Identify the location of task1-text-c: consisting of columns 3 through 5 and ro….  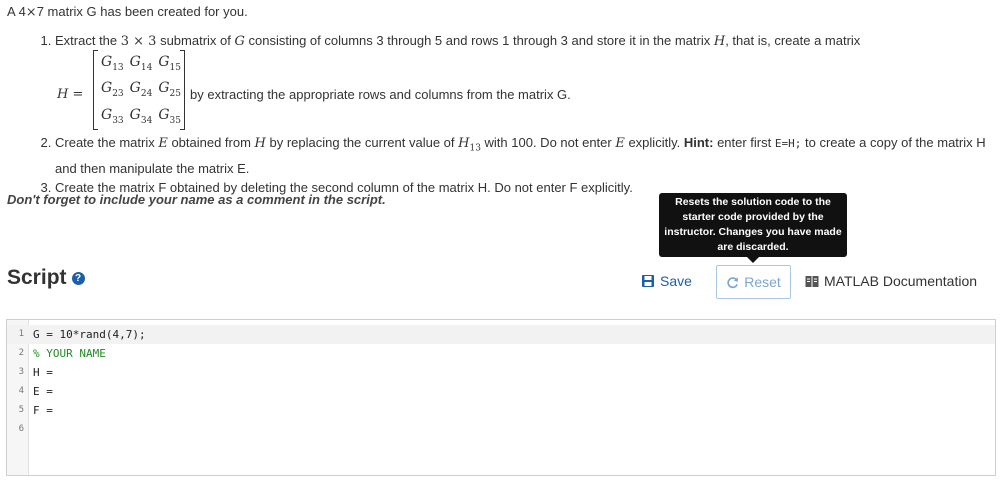
(479, 40).